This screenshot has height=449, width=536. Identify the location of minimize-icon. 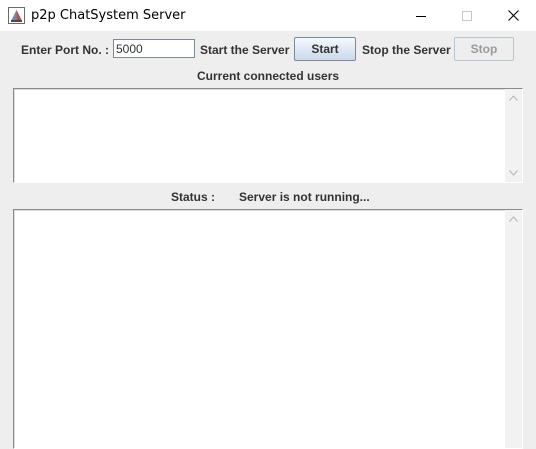
(421, 16).